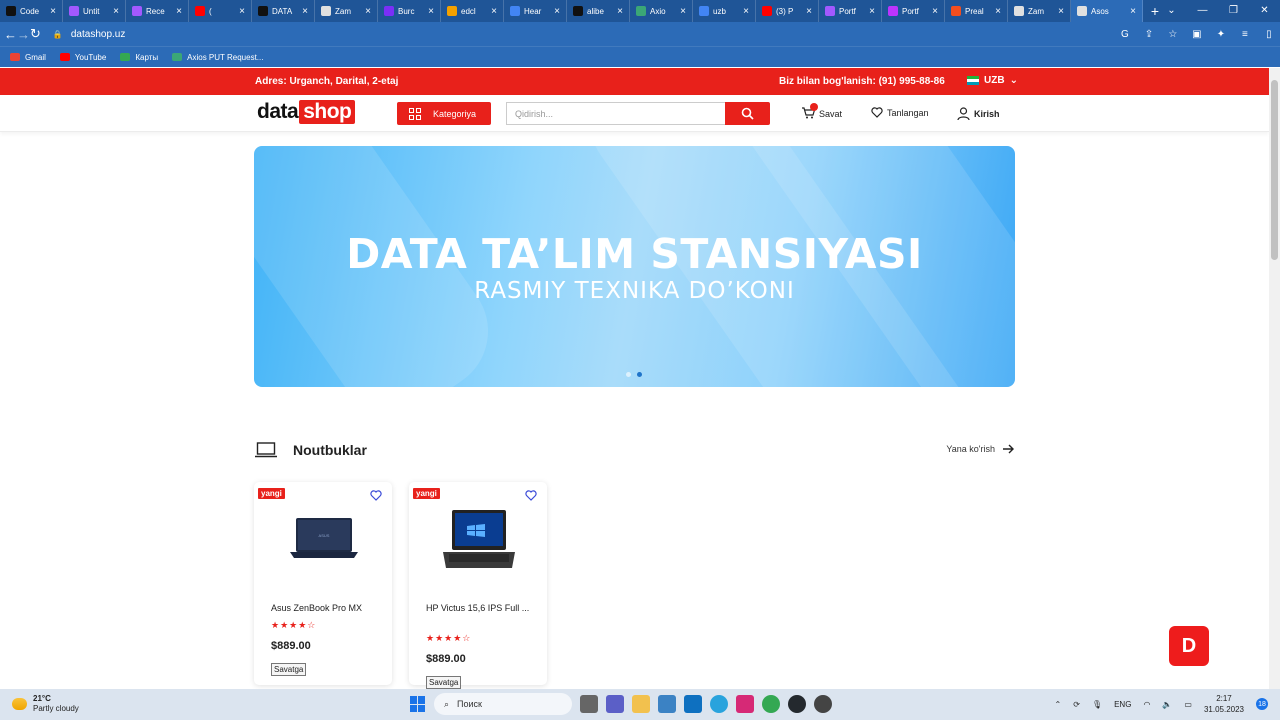 The image size is (1280, 720). I want to click on back-icon: ←, so click(10, 34).